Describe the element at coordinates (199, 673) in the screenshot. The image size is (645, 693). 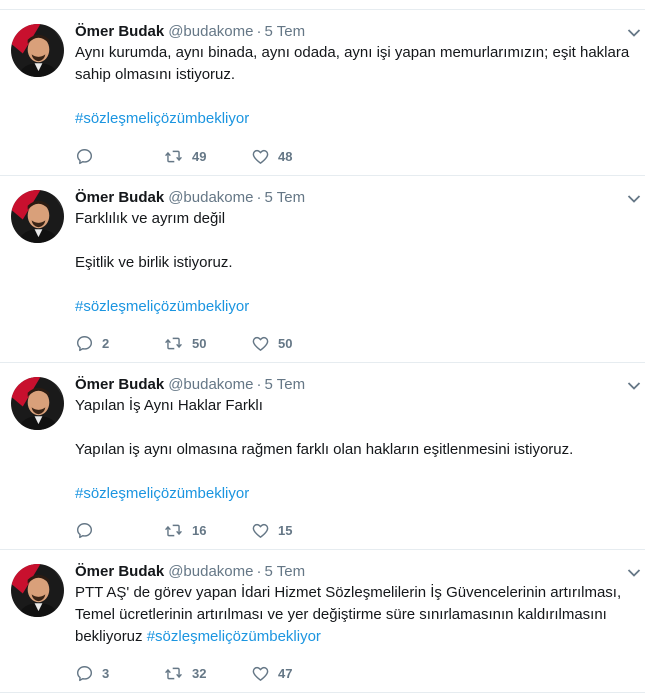
I see `retweet-count: 32` at that location.